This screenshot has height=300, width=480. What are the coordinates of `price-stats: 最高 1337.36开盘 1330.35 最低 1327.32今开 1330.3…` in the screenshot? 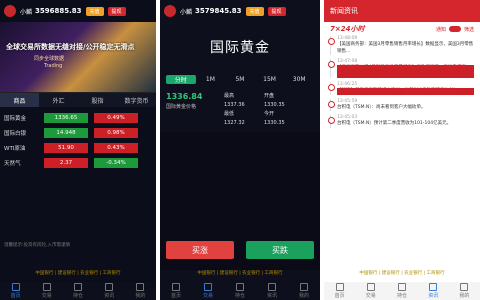 It's located at (254, 109).